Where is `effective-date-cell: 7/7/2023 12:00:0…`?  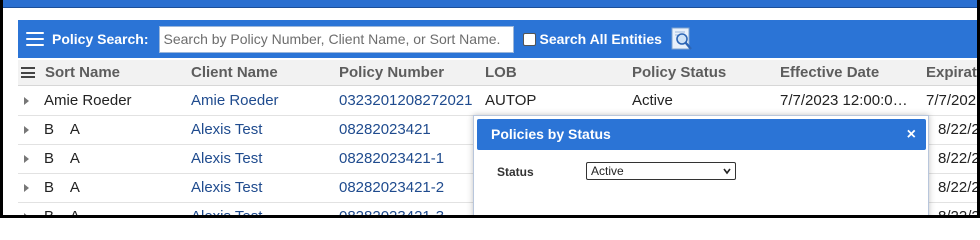
effective-date-cell: 7/7/2023 12:00:0… is located at coordinates (844, 100).